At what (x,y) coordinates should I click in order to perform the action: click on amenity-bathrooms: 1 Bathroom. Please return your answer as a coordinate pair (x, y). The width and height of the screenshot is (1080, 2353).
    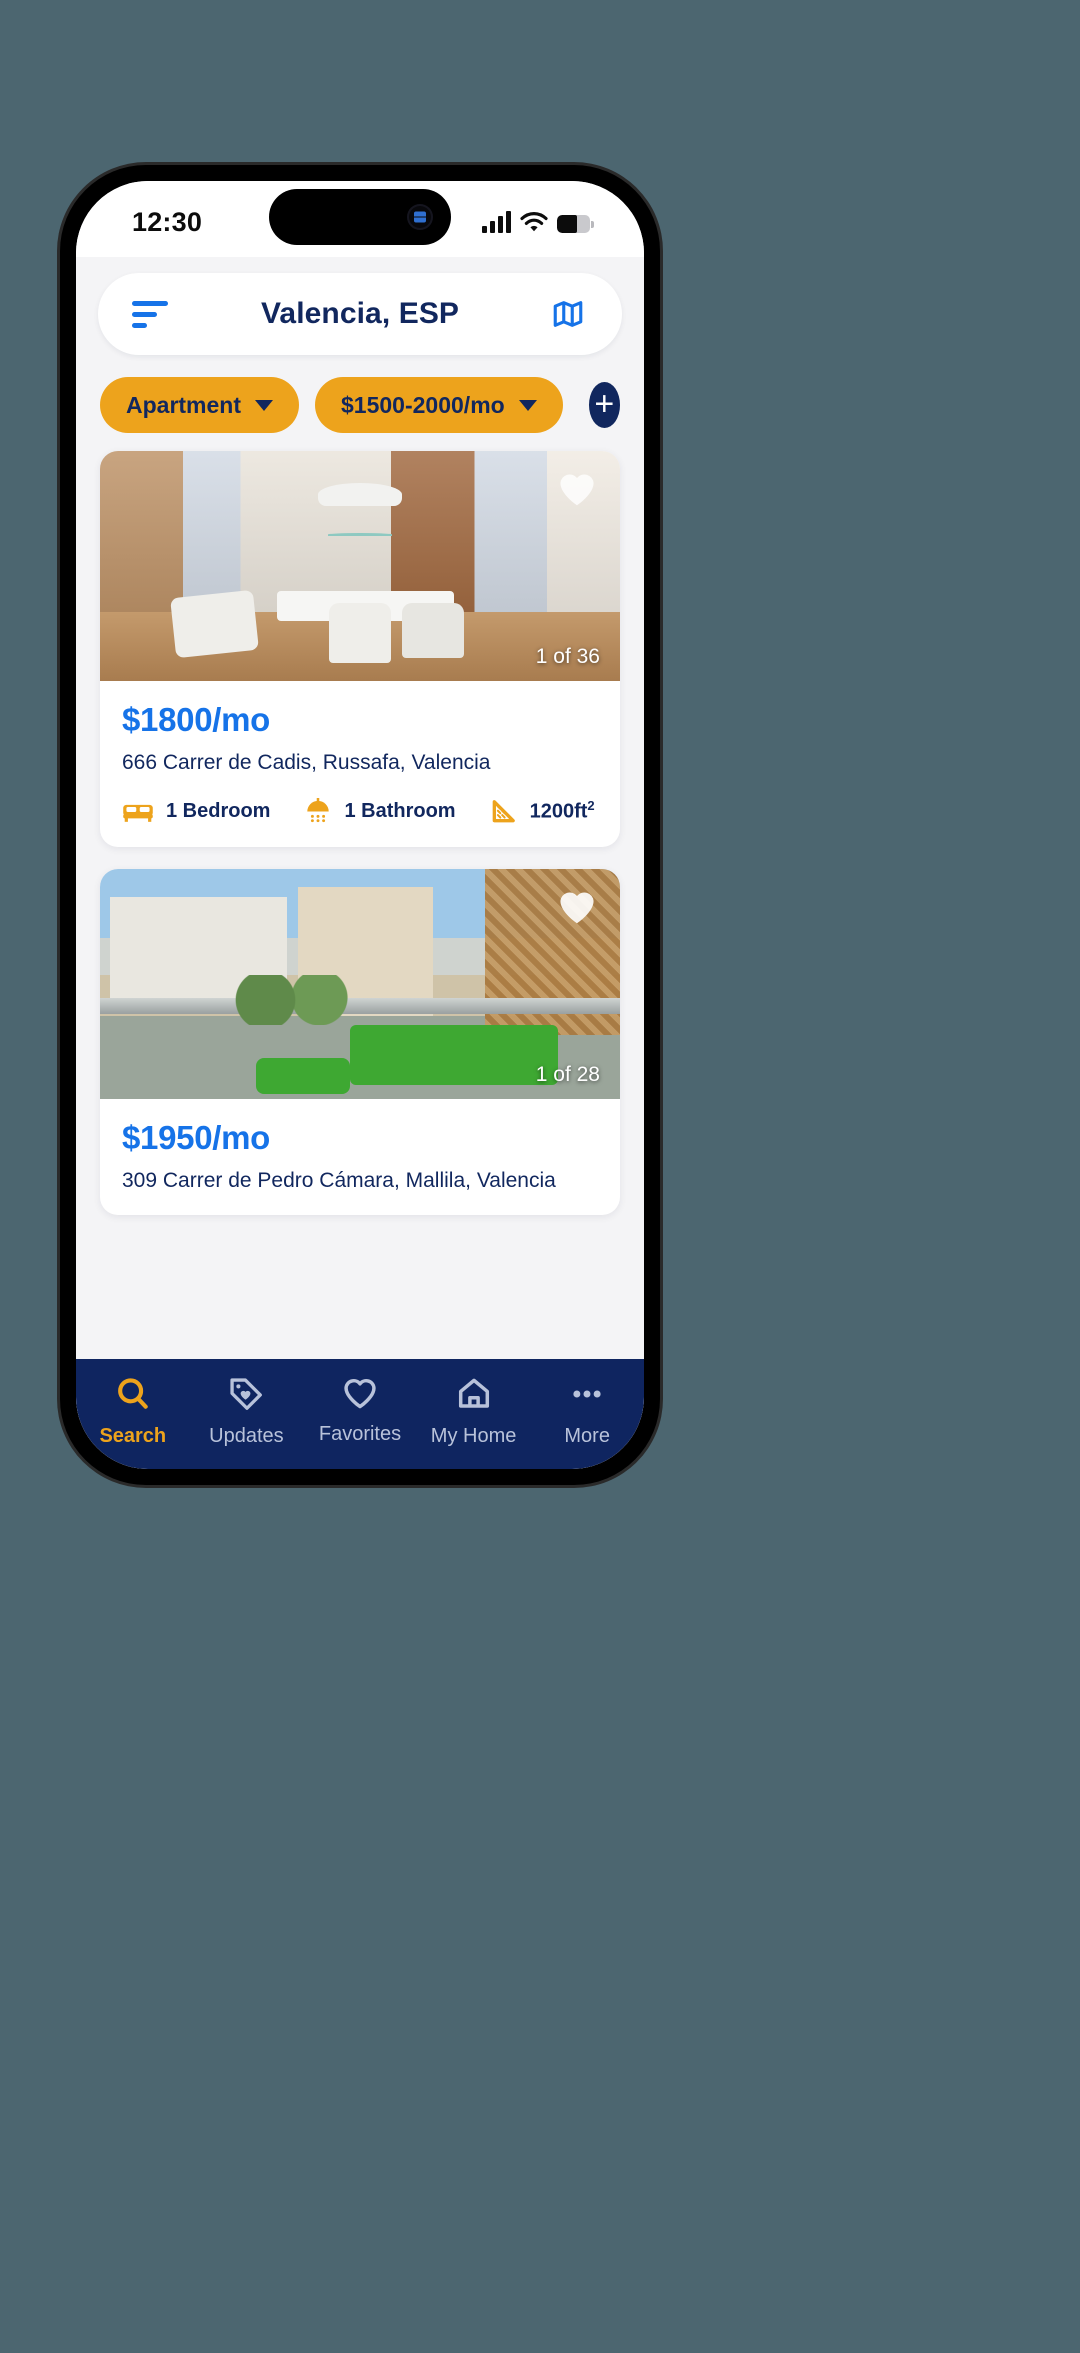
    Looking at the image, I should click on (380, 811).